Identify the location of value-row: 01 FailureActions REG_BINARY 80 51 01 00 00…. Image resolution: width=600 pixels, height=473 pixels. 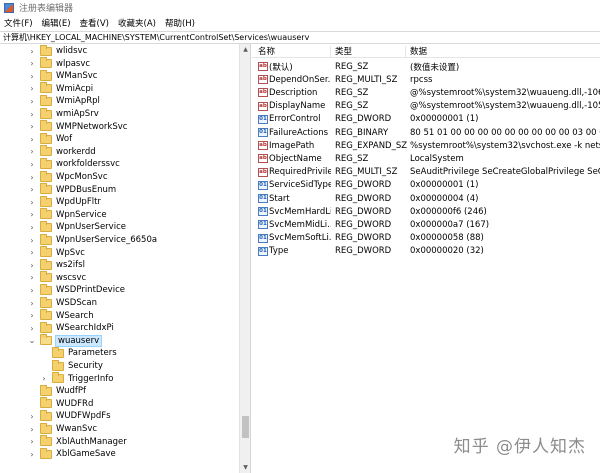
(426, 132).